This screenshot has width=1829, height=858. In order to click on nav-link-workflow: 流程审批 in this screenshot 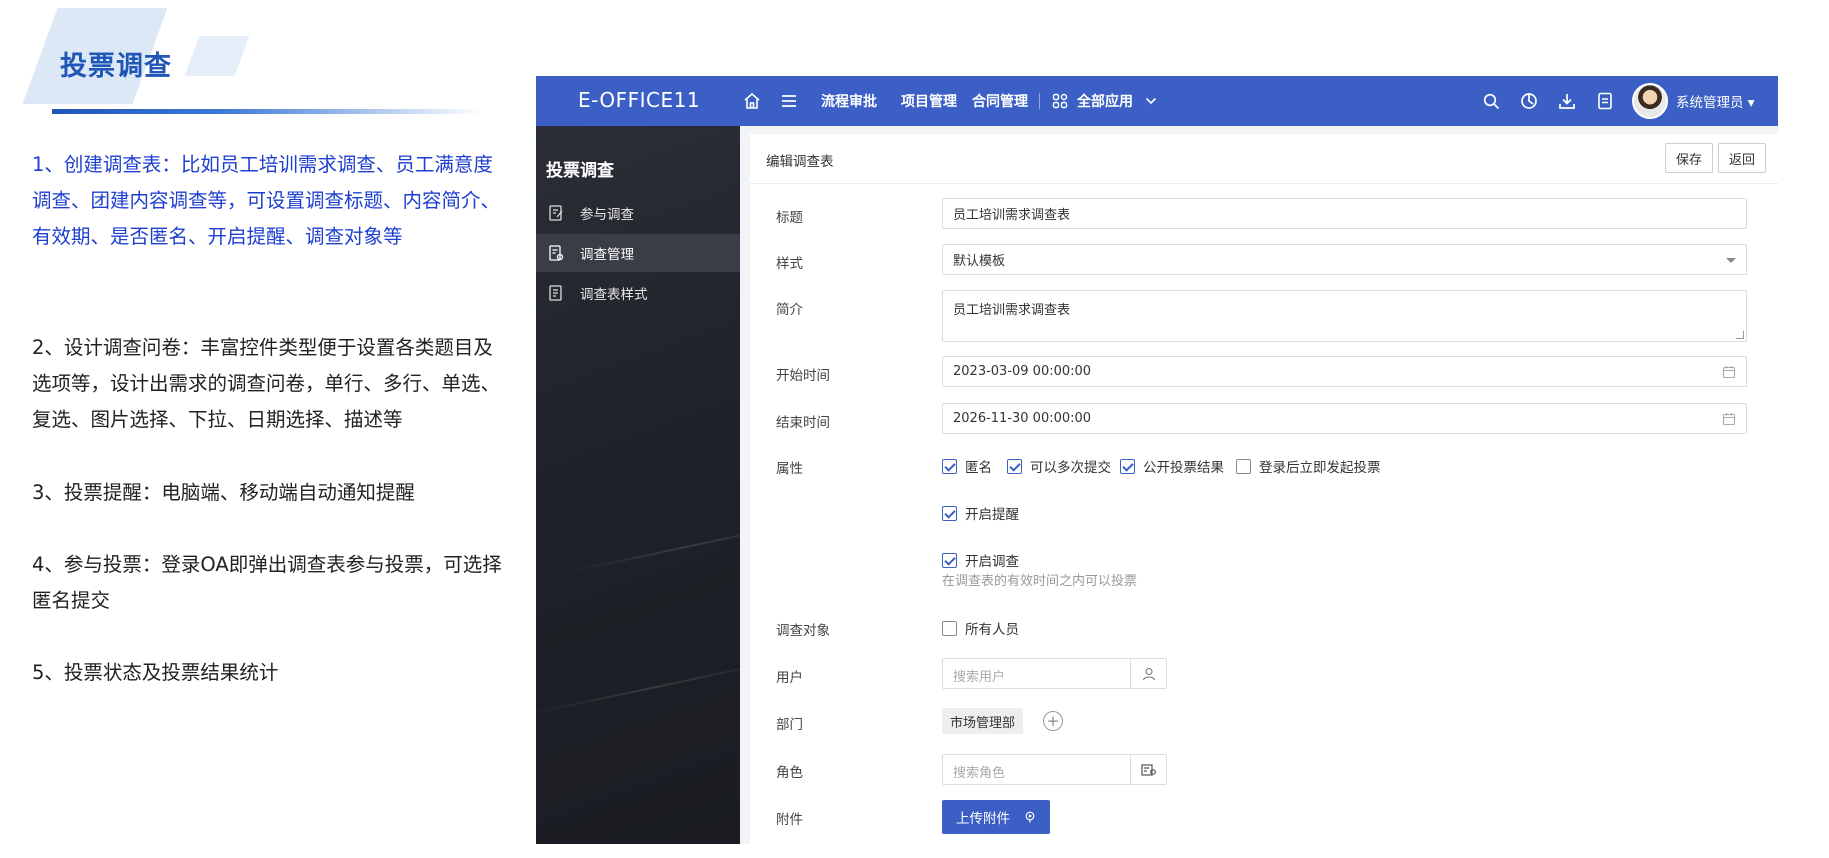, I will do `click(849, 101)`.